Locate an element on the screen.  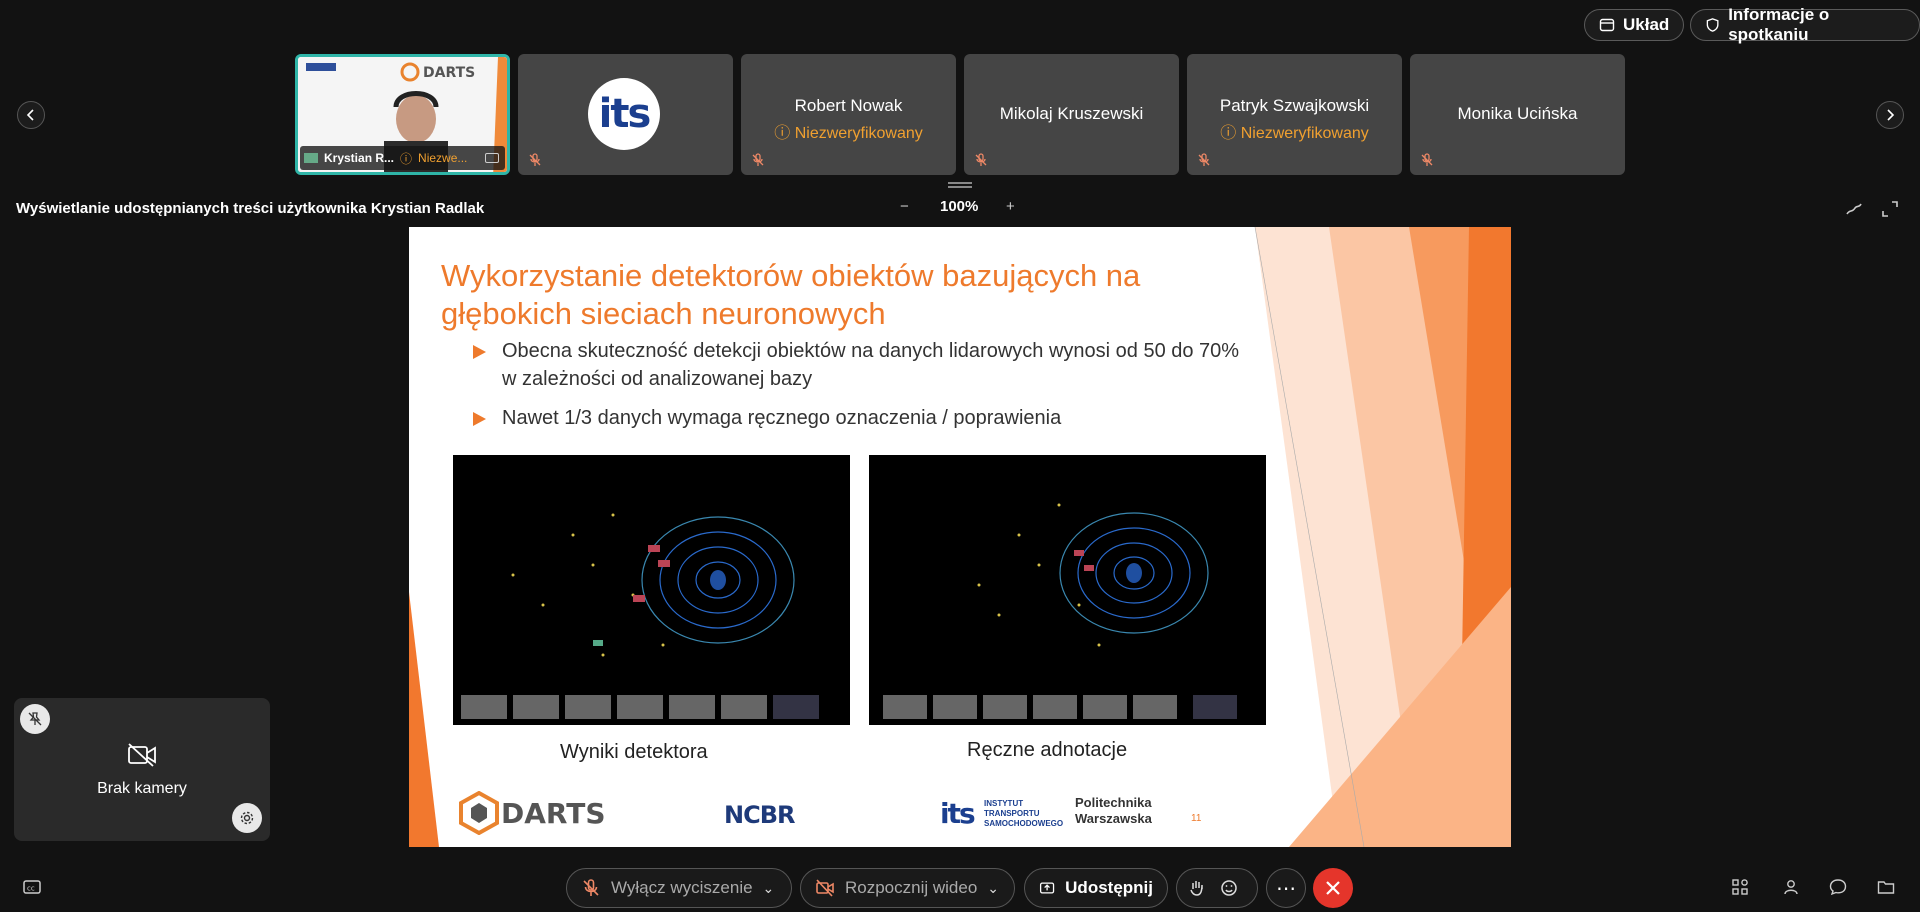
participant-name: Robert Nowak is located at coordinates (848, 105).